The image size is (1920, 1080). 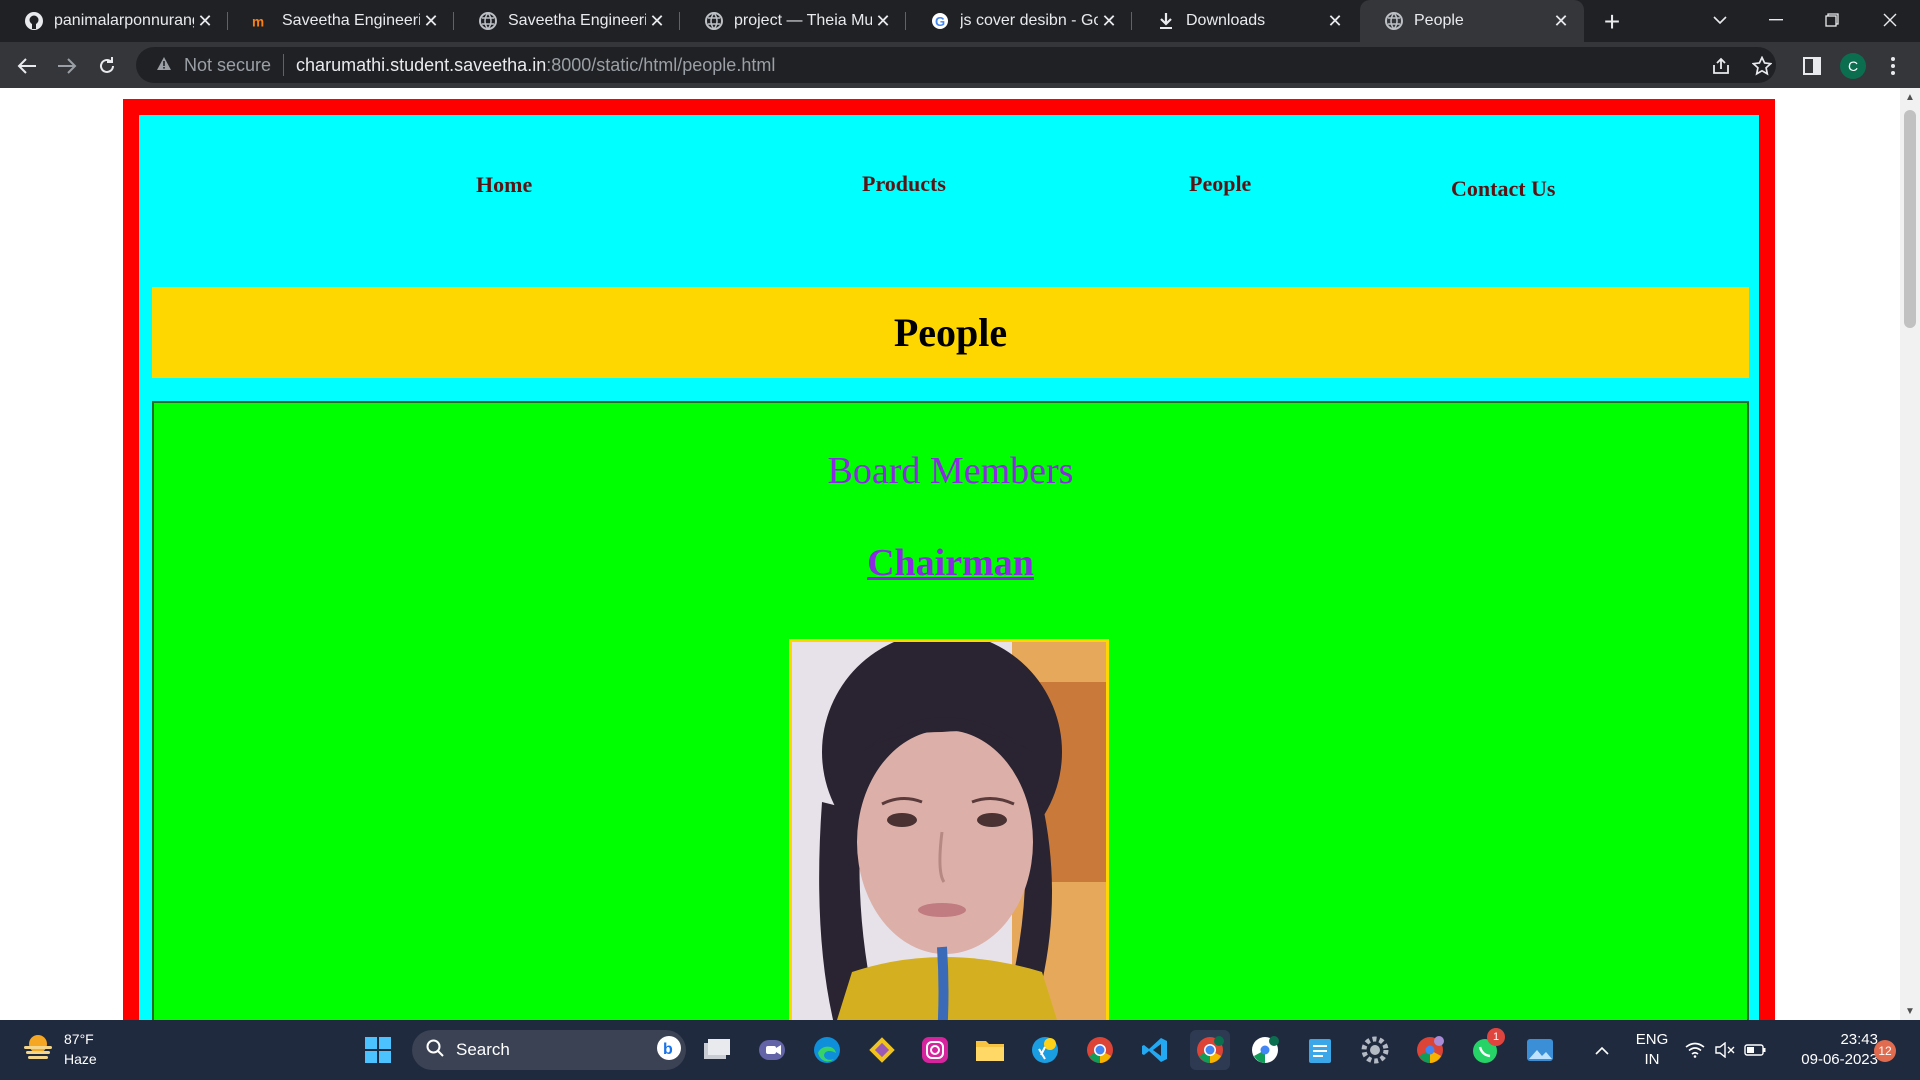 What do you see at coordinates (661, 64) in the screenshot?
I see `url-path: :8000/static/html/people.html` at bounding box center [661, 64].